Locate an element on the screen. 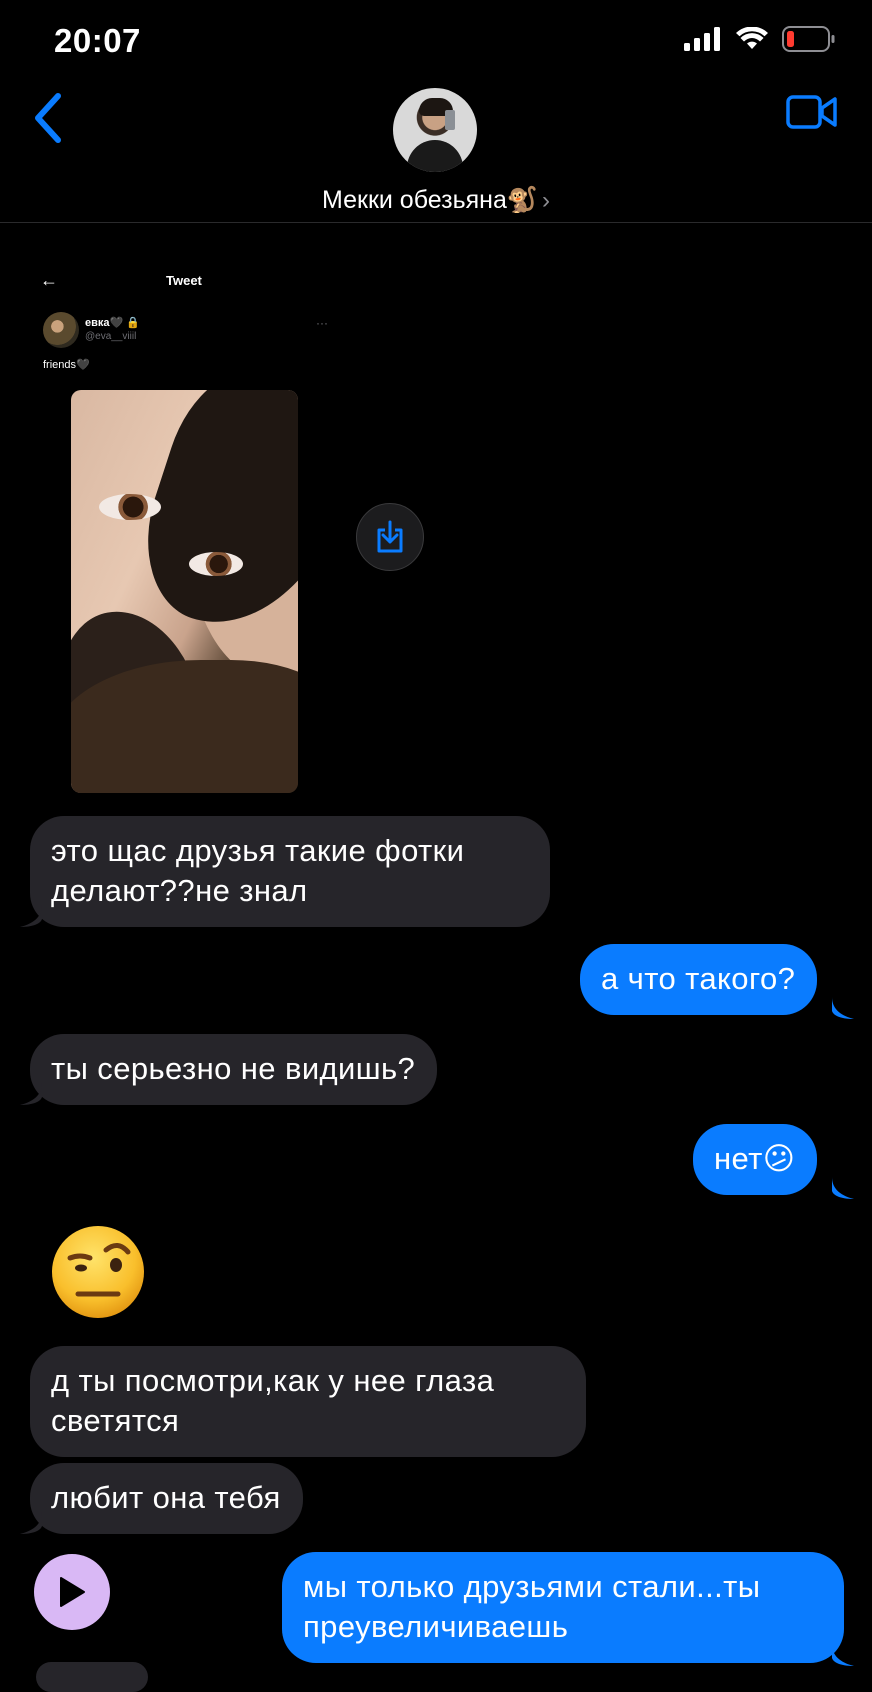  video-call-icon is located at coordinates (811, 112).